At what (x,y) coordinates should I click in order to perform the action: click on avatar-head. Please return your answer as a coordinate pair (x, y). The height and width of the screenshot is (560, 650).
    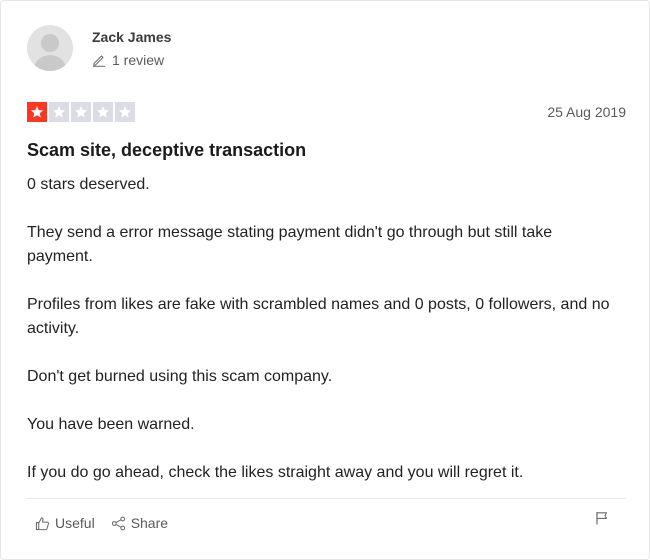
    Looking at the image, I should click on (50, 43).